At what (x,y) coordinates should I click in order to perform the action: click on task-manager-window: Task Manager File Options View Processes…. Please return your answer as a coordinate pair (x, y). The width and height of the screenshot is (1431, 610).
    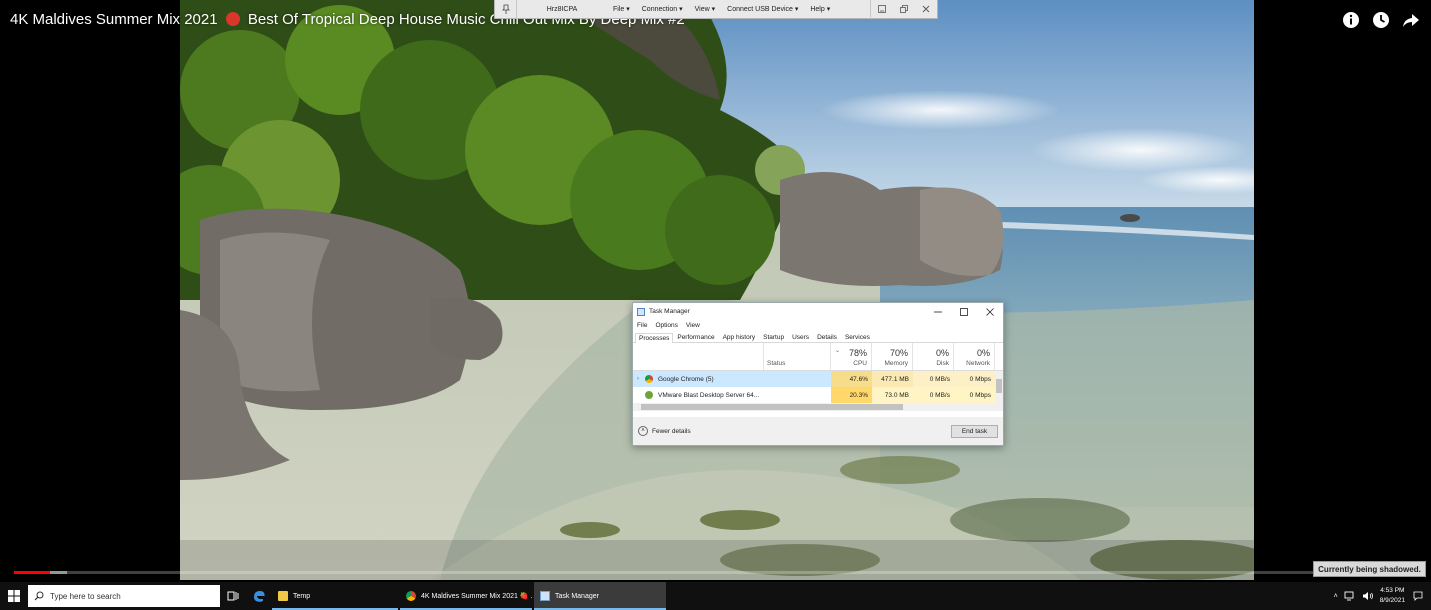
    Looking at the image, I should click on (818, 374).